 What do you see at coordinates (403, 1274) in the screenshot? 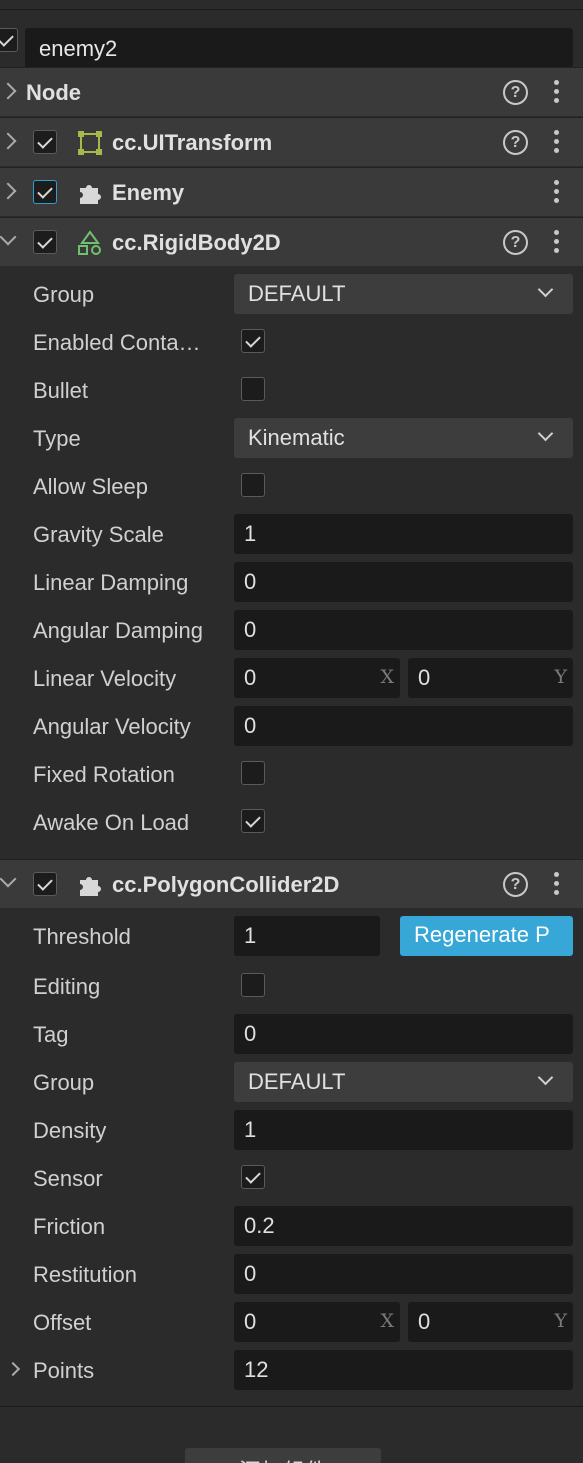
I see `restitution-input: 0` at bounding box center [403, 1274].